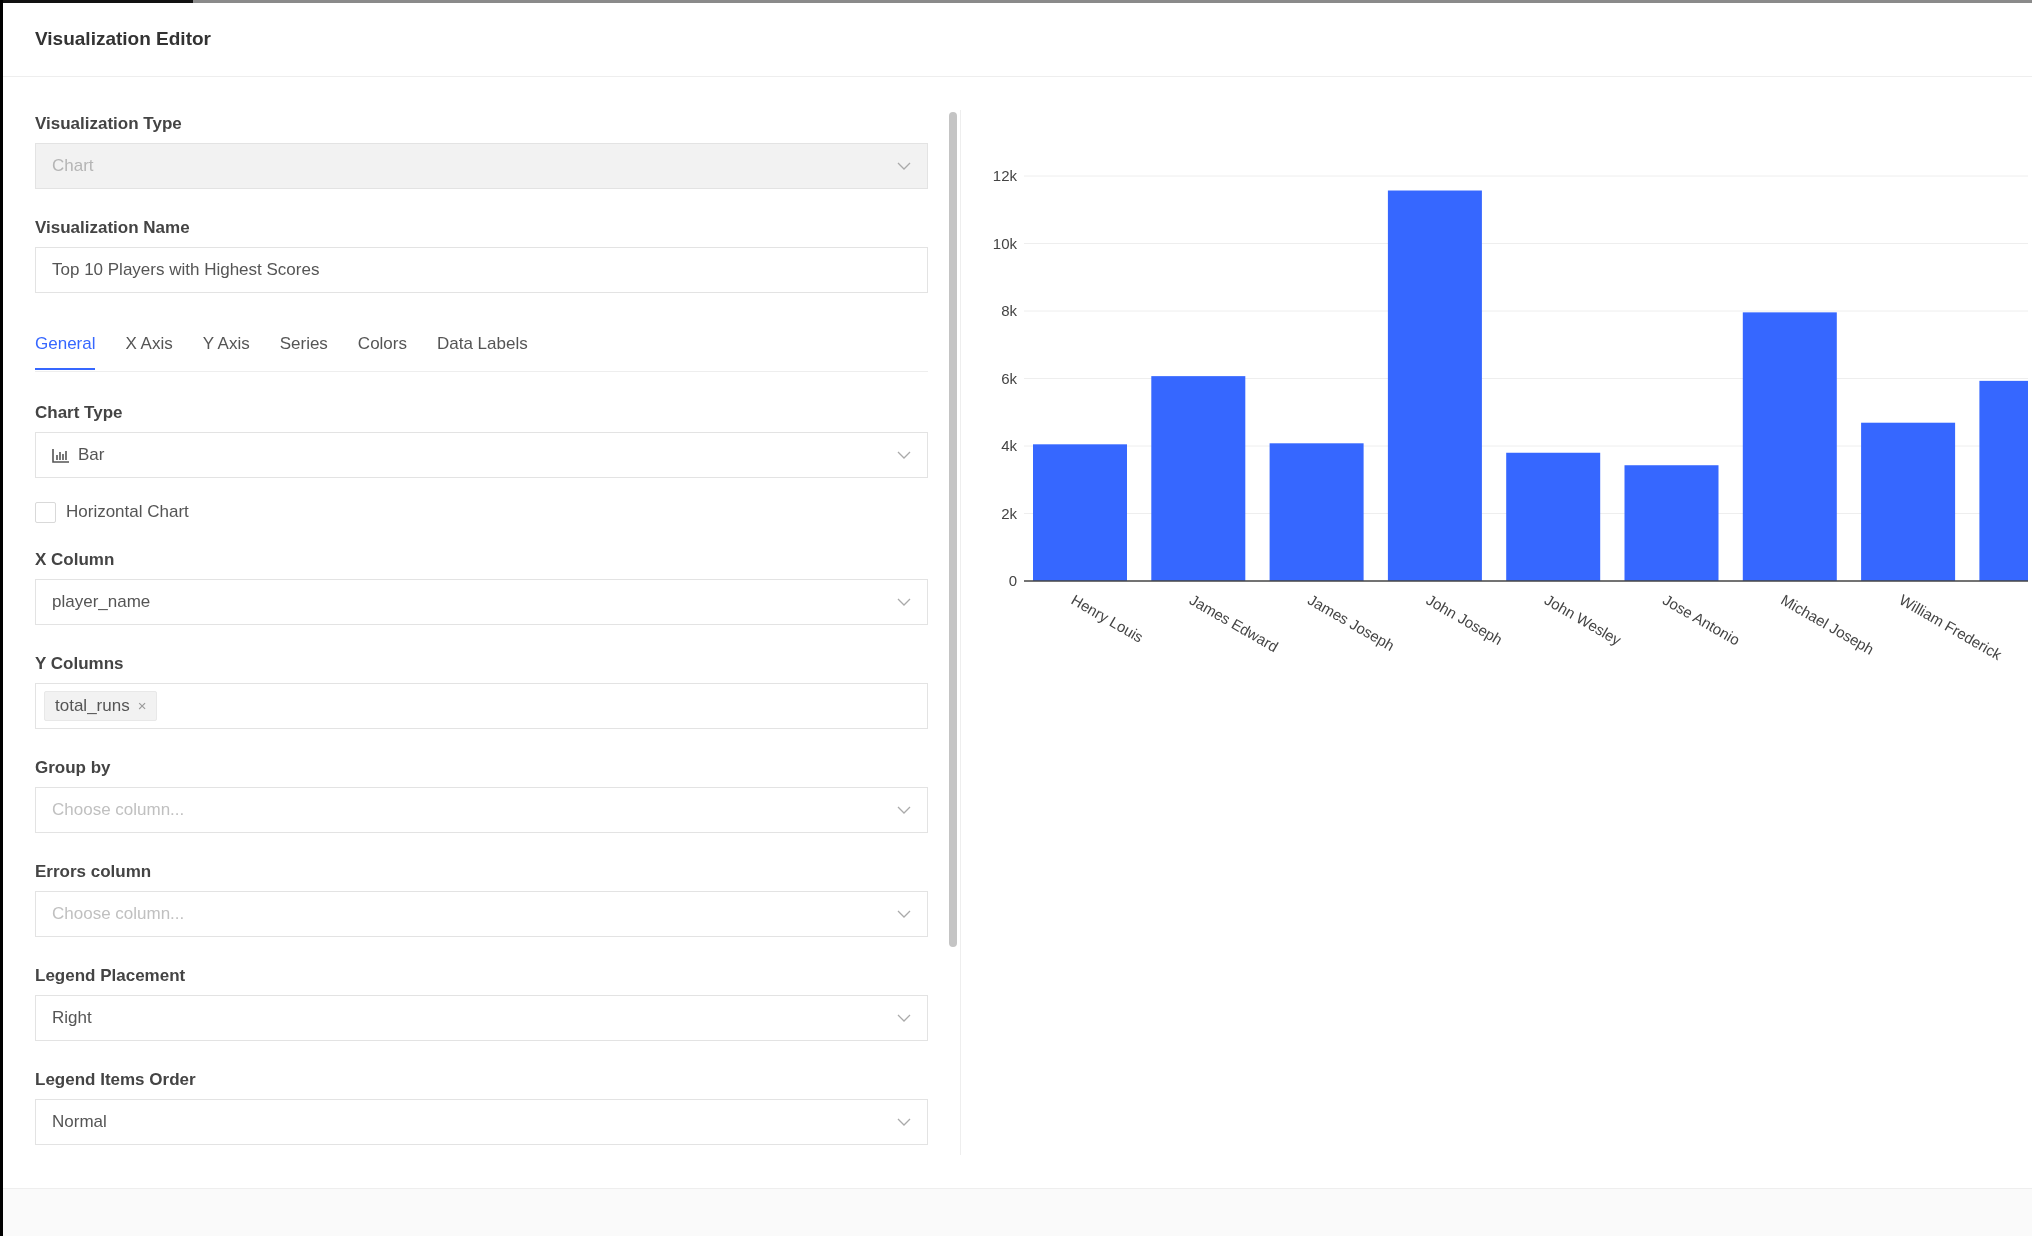  I want to click on tab: Colors, so click(382, 348).